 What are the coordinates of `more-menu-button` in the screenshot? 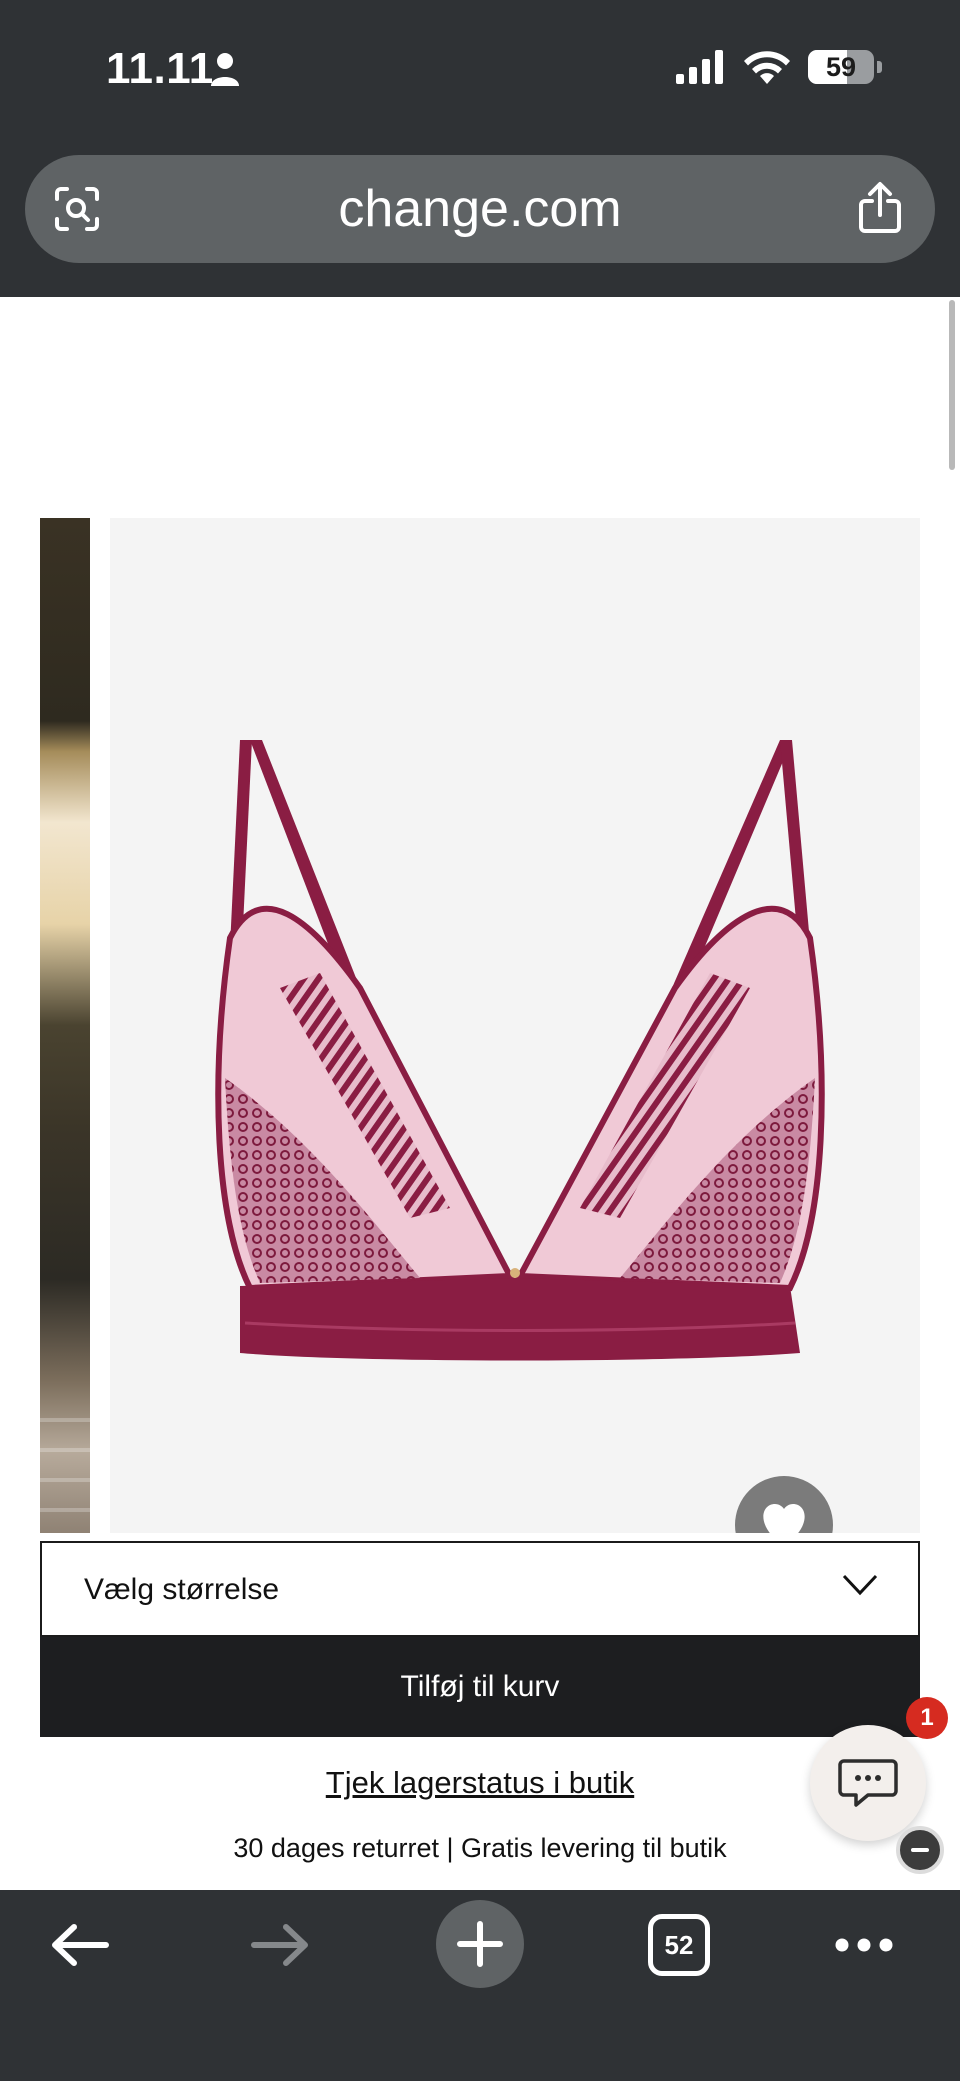 It's located at (864, 1945).